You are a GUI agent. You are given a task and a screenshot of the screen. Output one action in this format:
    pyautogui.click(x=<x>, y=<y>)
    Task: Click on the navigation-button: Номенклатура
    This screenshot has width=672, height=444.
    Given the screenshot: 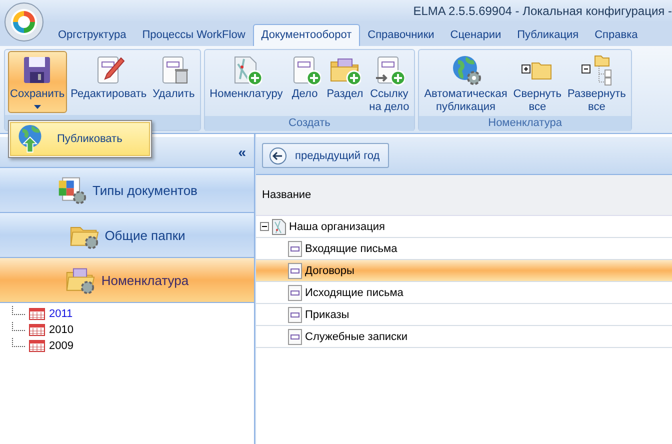 What is the action you would take?
    pyautogui.click(x=127, y=280)
    